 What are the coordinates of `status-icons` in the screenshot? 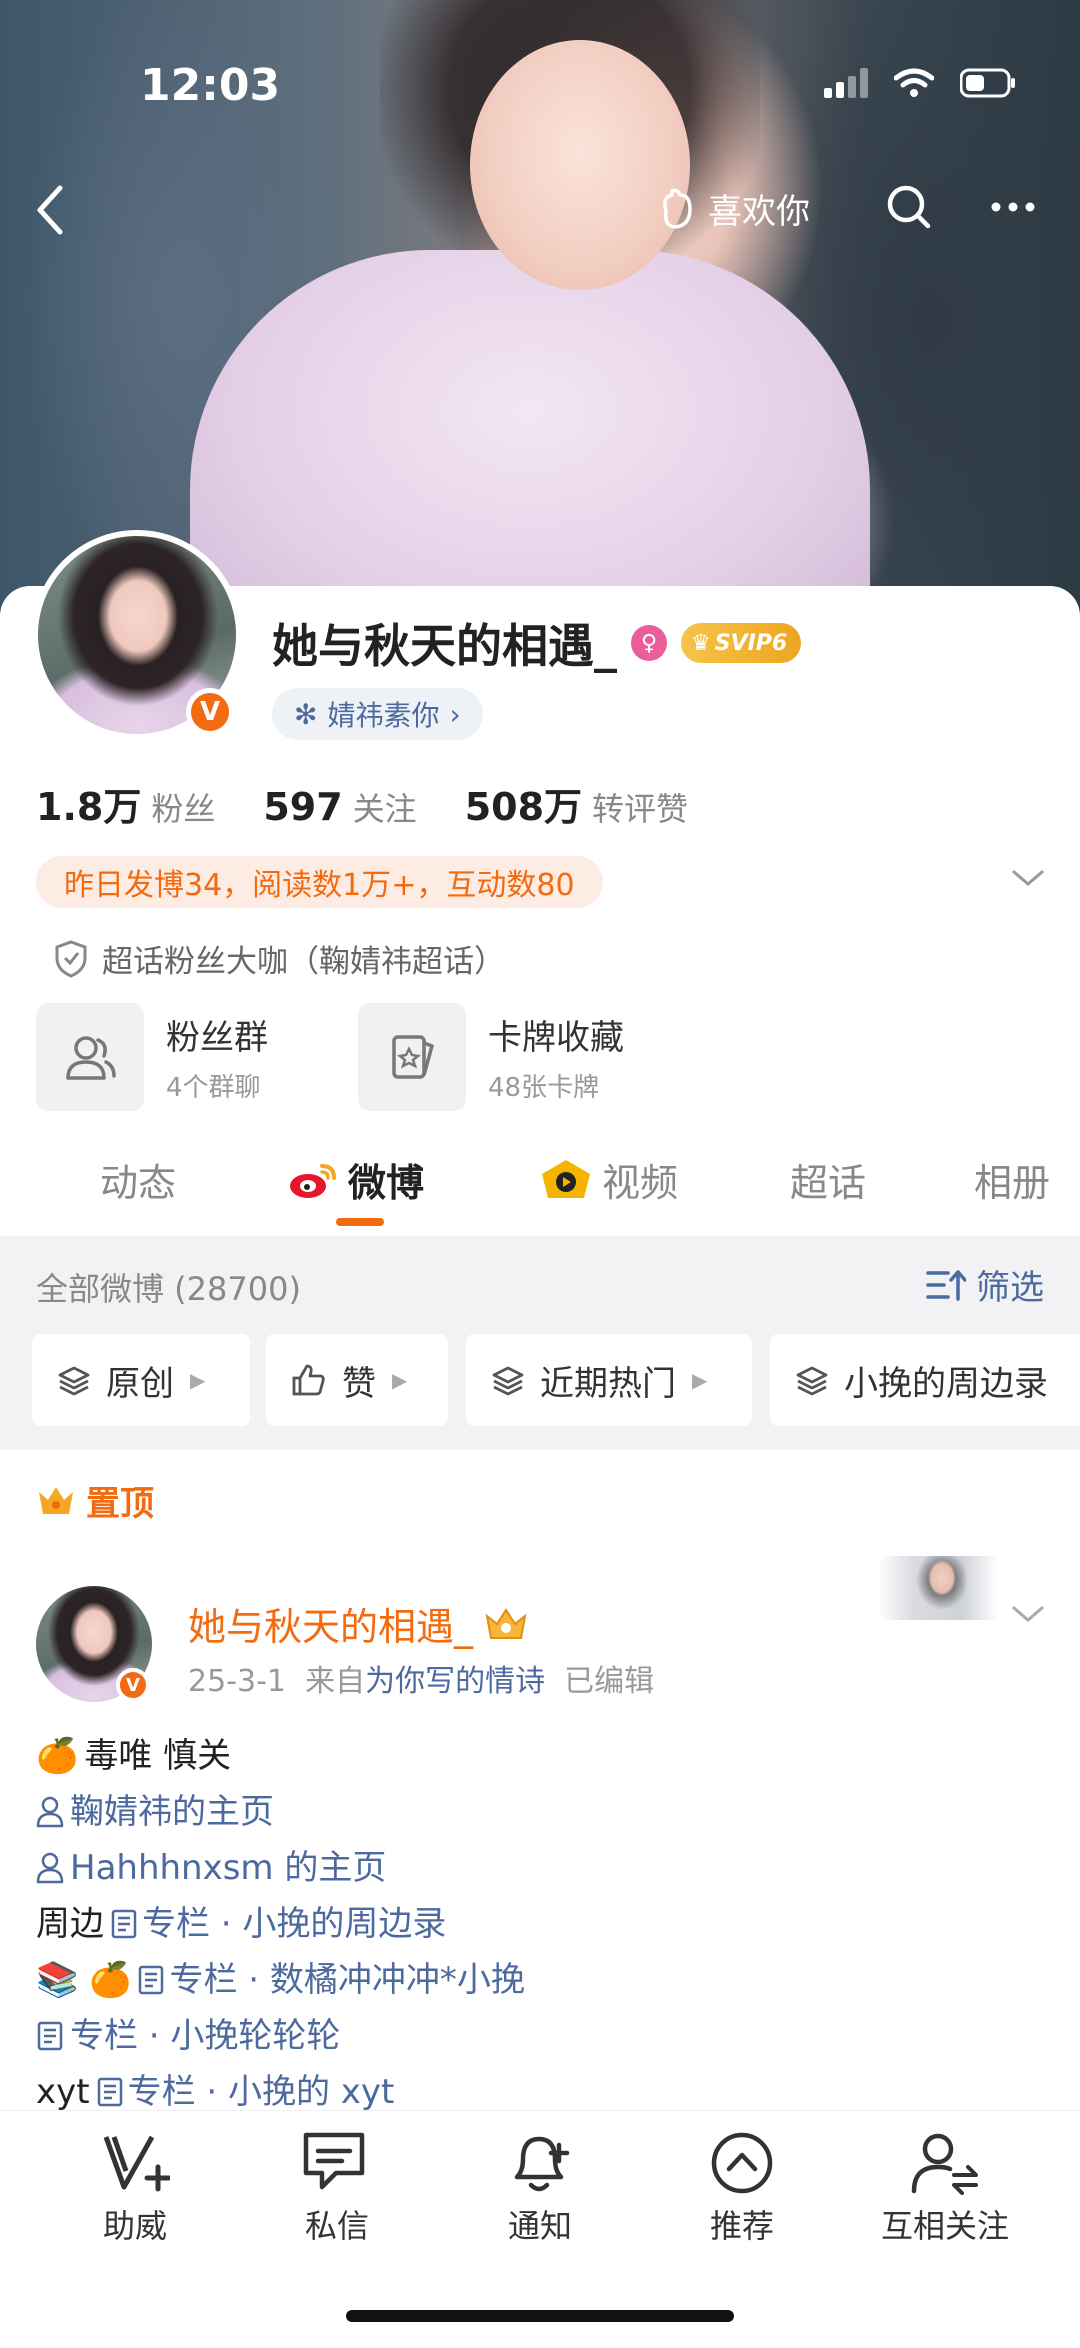 It's located at (920, 83).